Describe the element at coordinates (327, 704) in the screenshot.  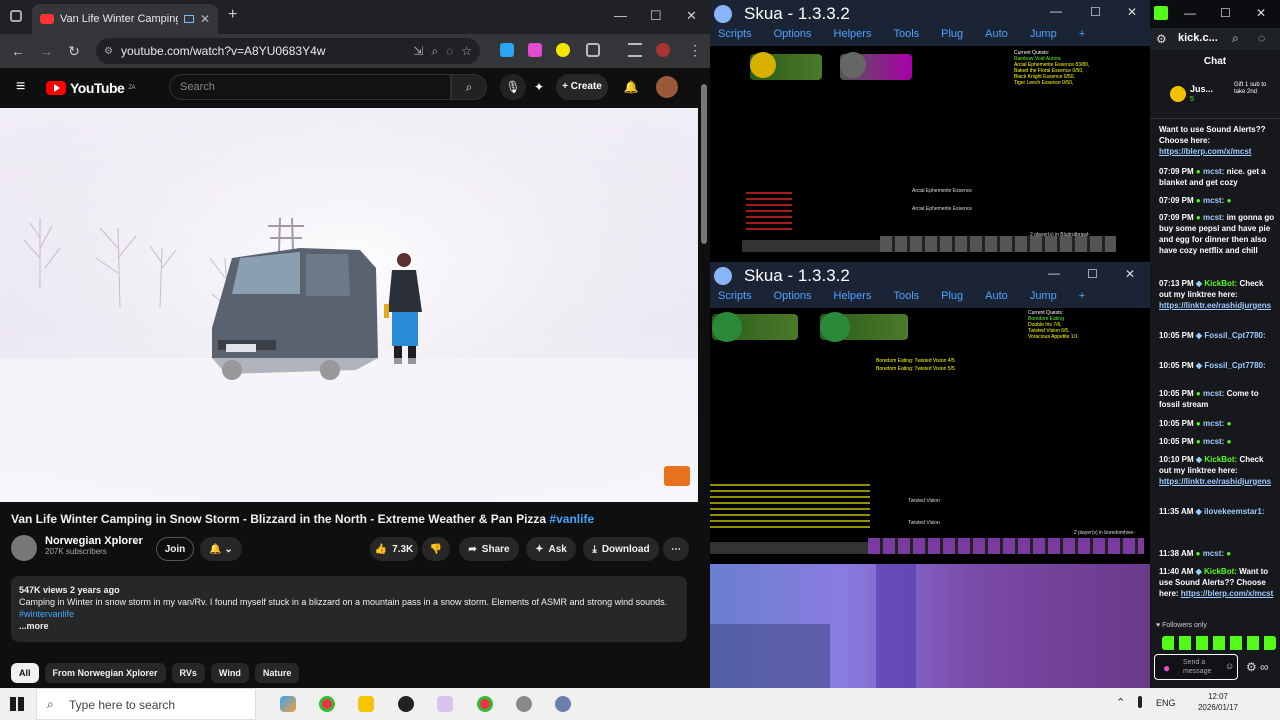
I see `chrome-taskbar-icon` at that location.